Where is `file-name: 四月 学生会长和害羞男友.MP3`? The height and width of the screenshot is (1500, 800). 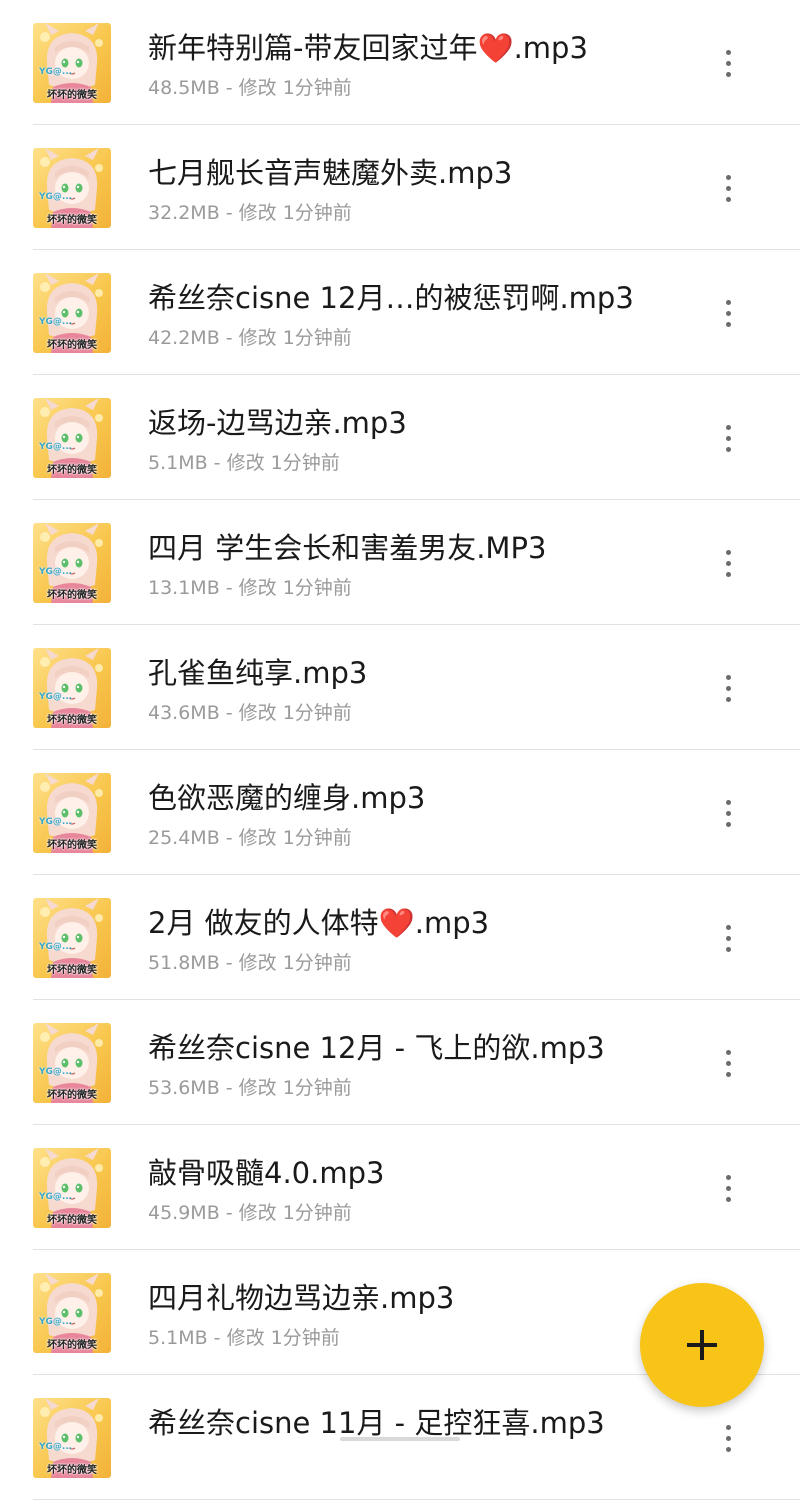 file-name: 四月 学生会长和害羞男友.MP3 is located at coordinates (347, 548).